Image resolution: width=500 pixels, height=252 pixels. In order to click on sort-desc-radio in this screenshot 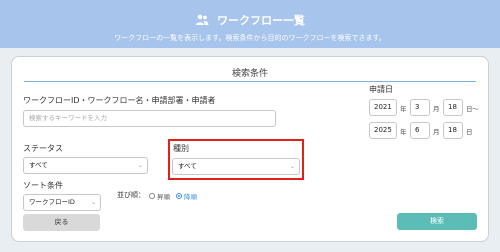, I will do `click(179, 196)`.